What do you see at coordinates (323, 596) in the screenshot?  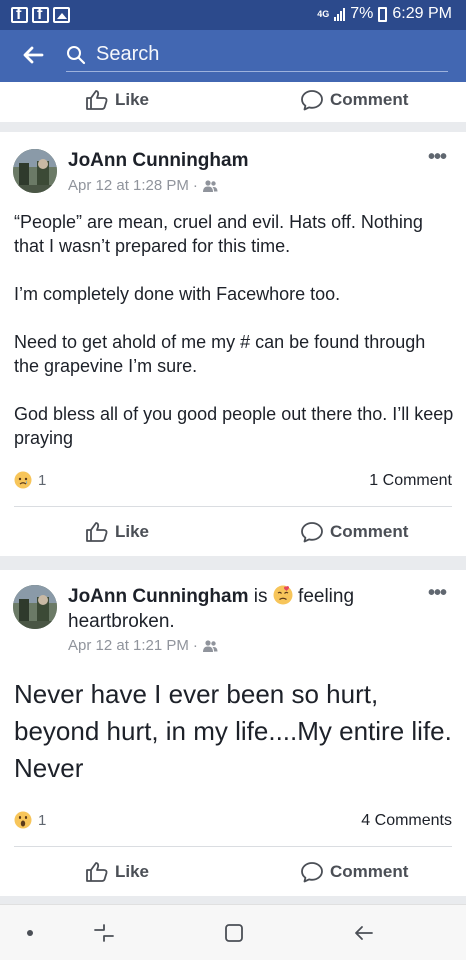 I see `feeling-text: feeling` at bounding box center [323, 596].